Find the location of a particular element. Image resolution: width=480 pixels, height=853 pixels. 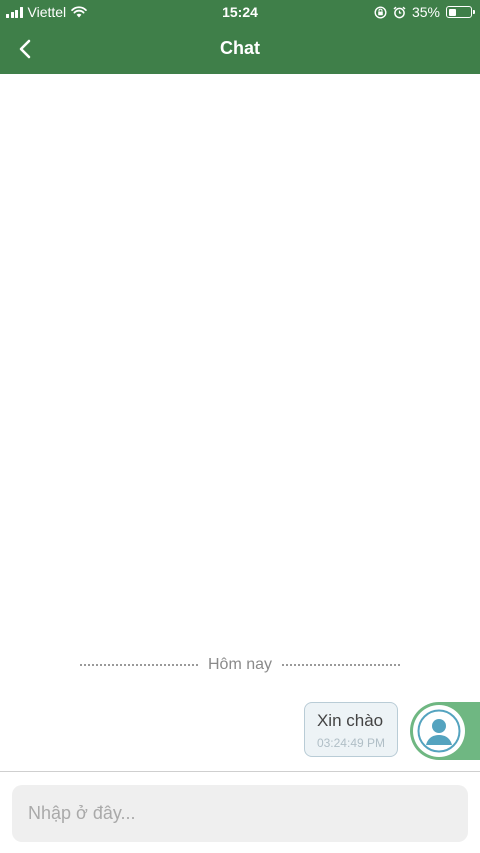

battery-icon is located at coordinates (460, 12).